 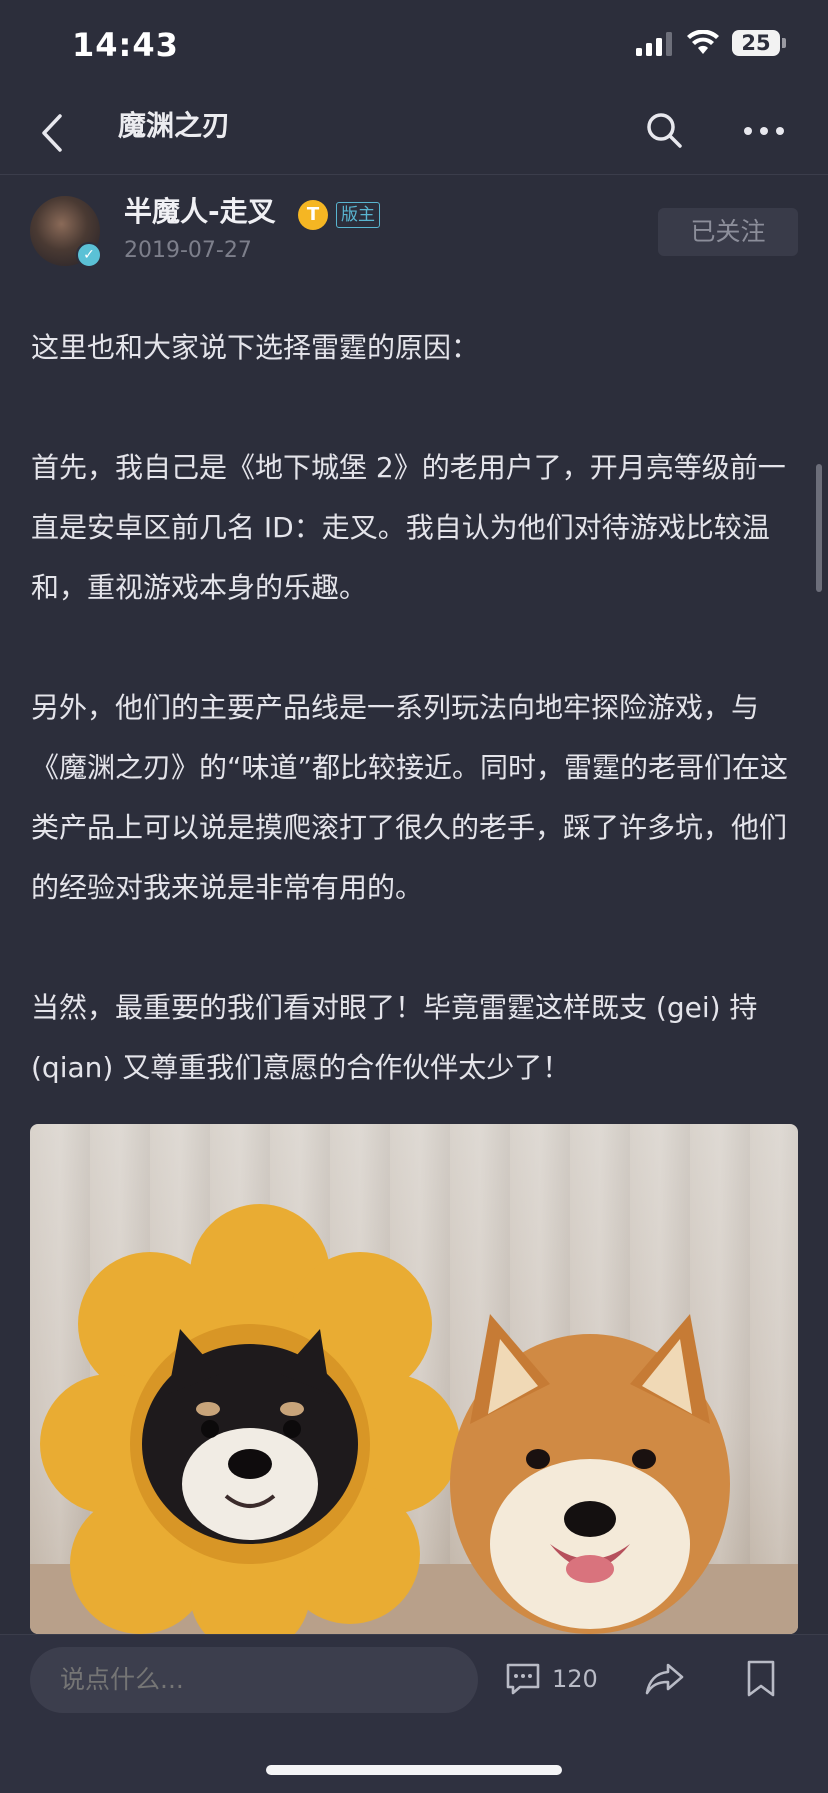 I want to click on battery-indicator: 25, so click(x=756, y=43).